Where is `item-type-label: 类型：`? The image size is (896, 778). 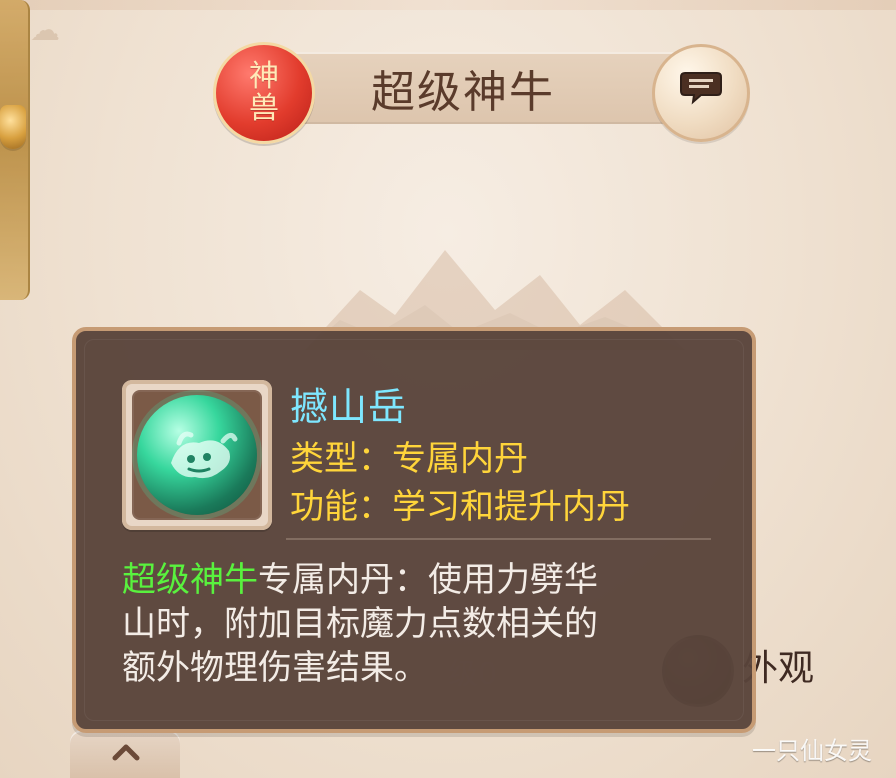 item-type-label: 类型： is located at coordinates (341, 459).